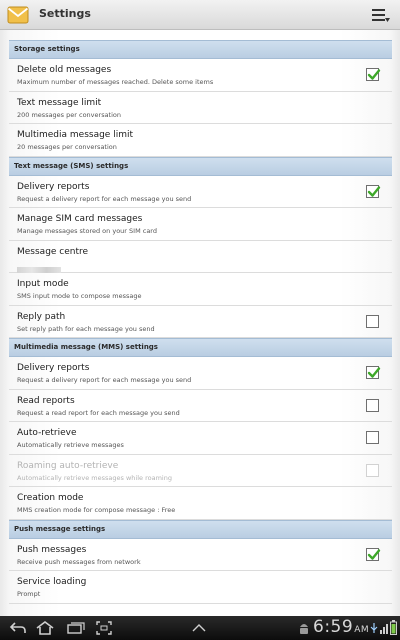 The width and height of the screenshot is (400, 640). Describe the element at coordinates (46, 400) in the screenshot. I see `setting-title: Read reports` at that location.